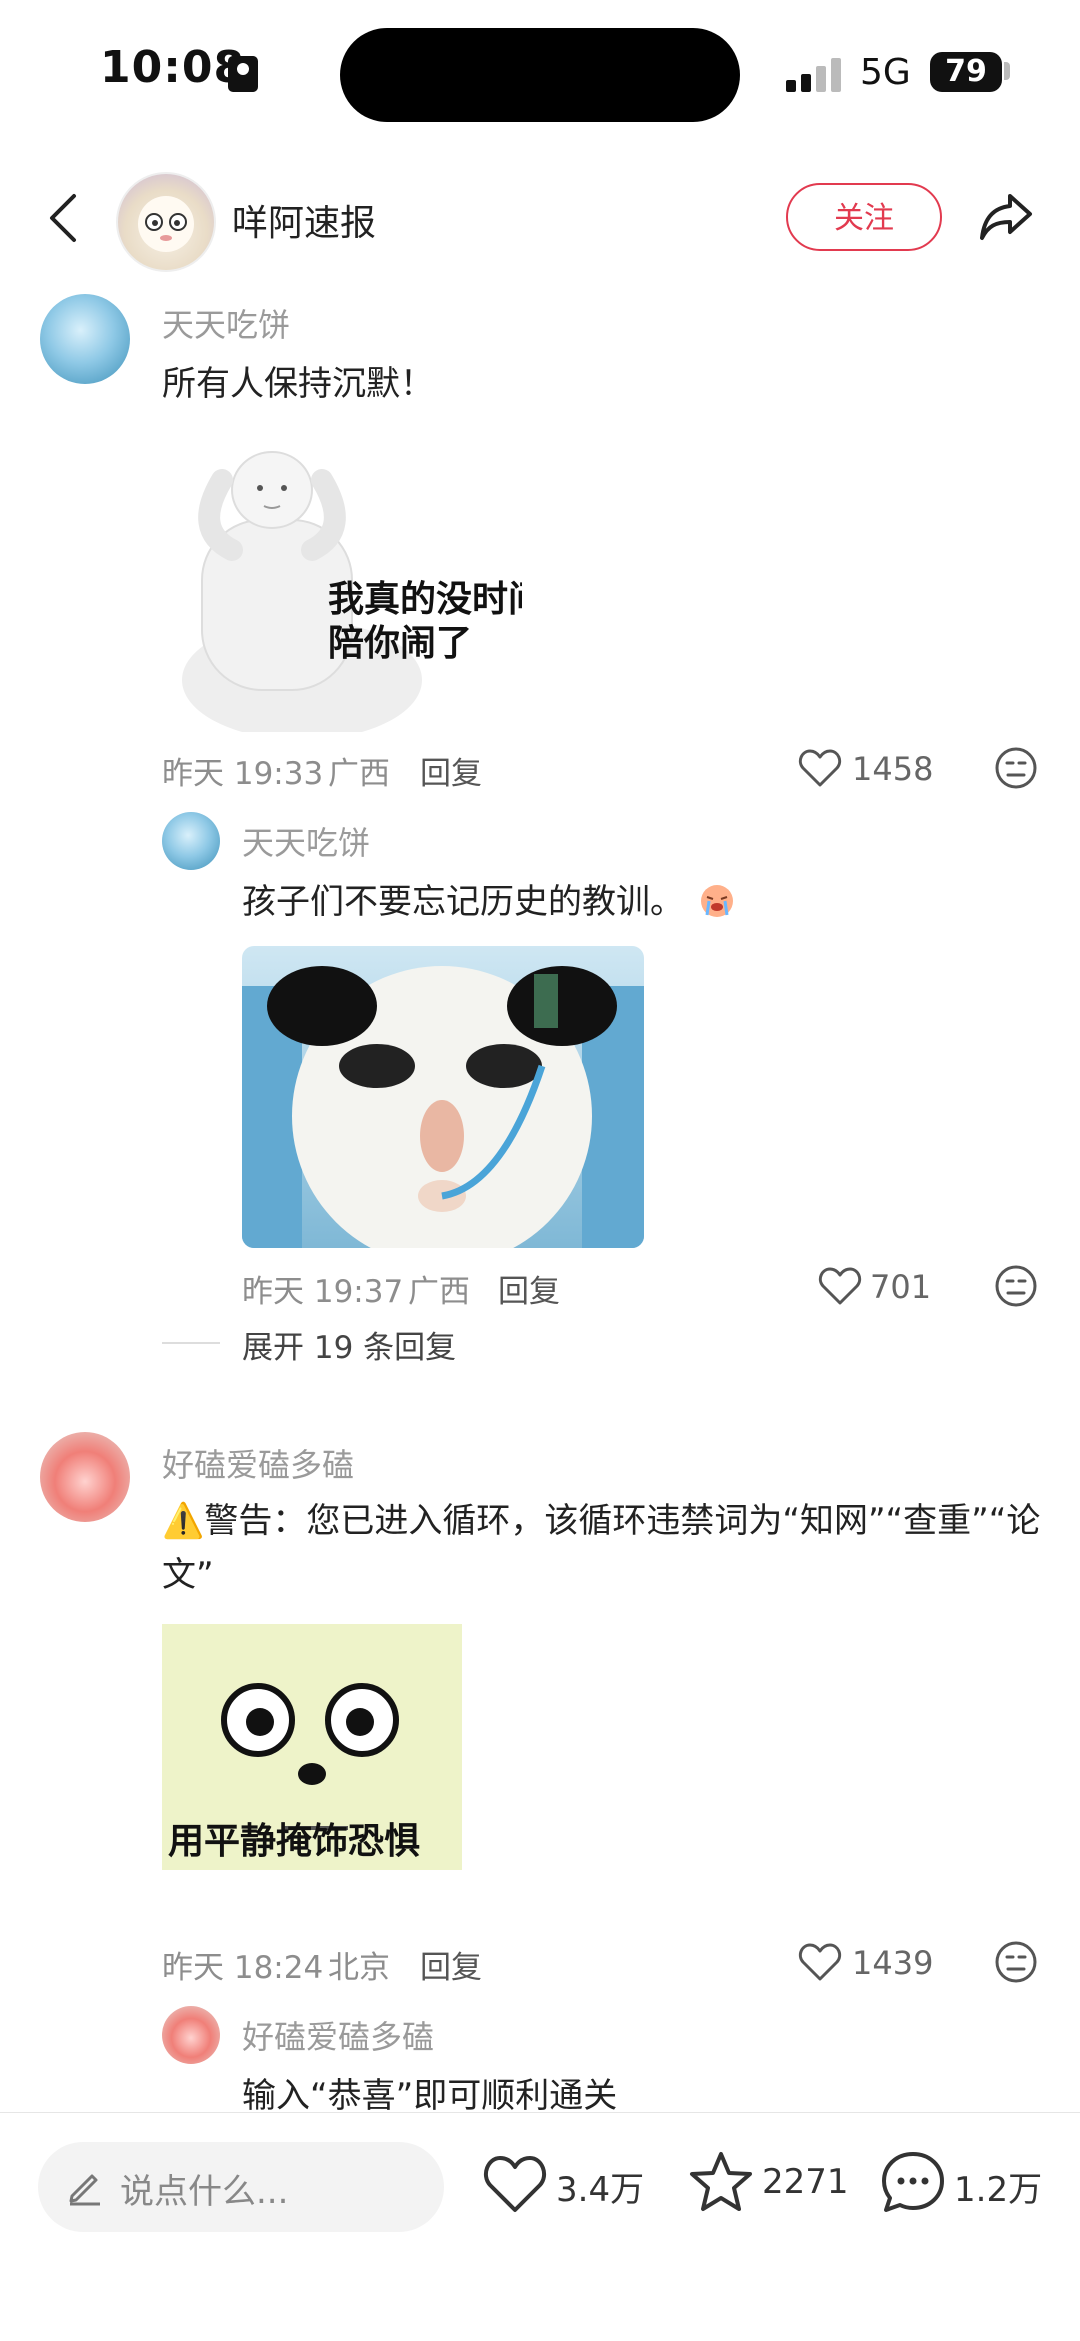  I want to click on status-time: 10:08, so click(173, 67).